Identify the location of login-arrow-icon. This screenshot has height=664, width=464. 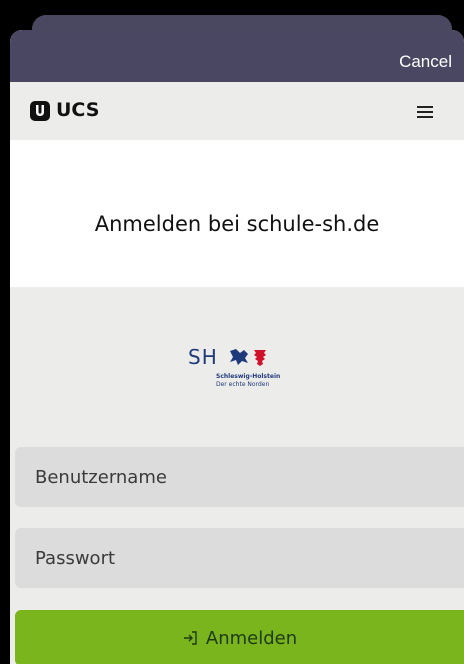
(190, 638).